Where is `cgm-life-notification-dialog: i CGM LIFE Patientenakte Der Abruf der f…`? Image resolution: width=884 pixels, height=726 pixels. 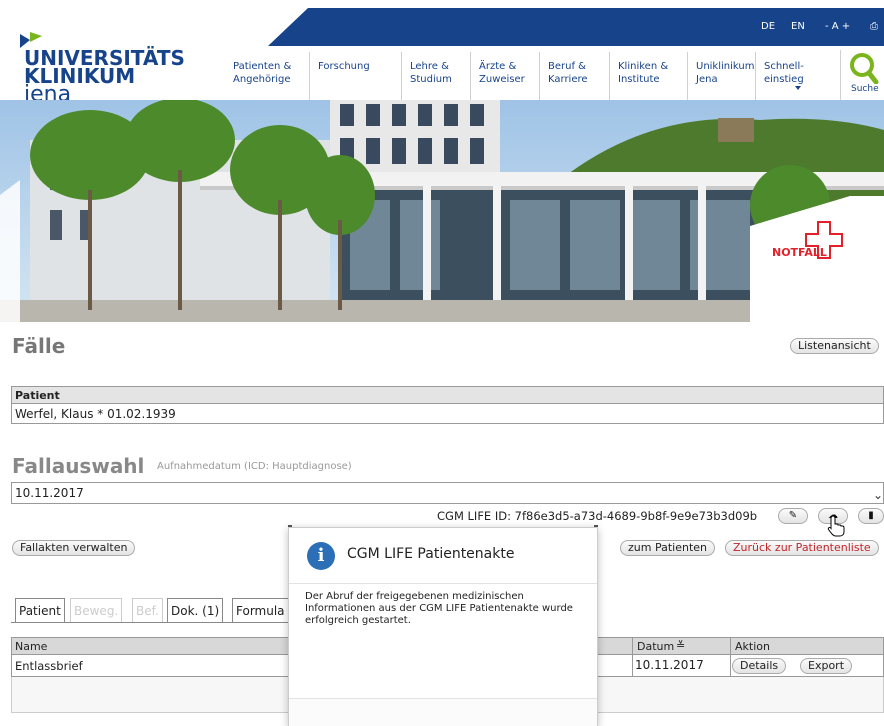
cgm-life-notification-dialog: i CGM LIFE Patientenakte Der Abruf der f… is located at coordinates (443, 626).